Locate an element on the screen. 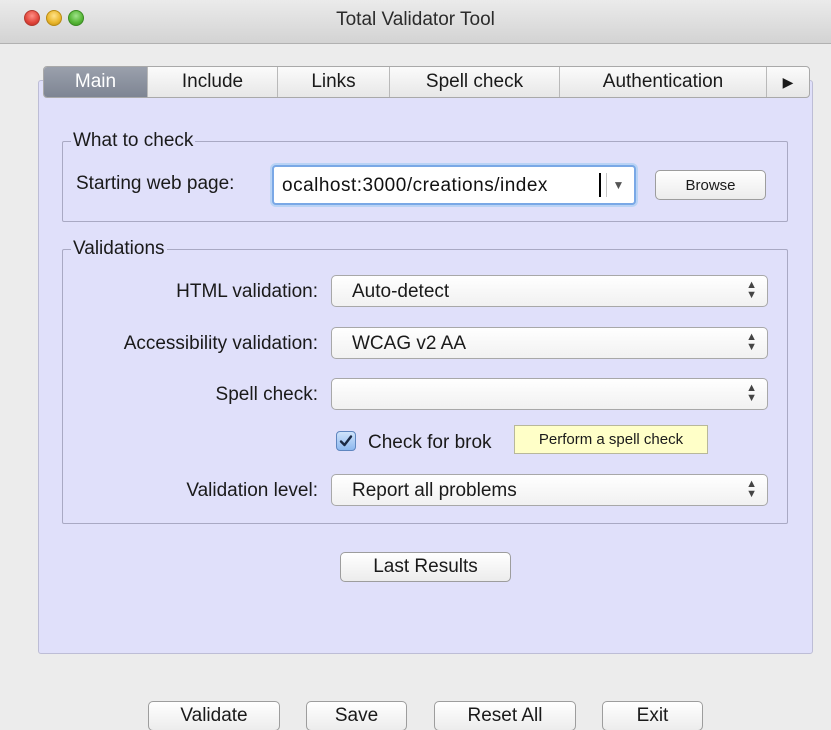  starting-page-input: ocalhost:3000/creations/index is located at coordinates (415, 186).